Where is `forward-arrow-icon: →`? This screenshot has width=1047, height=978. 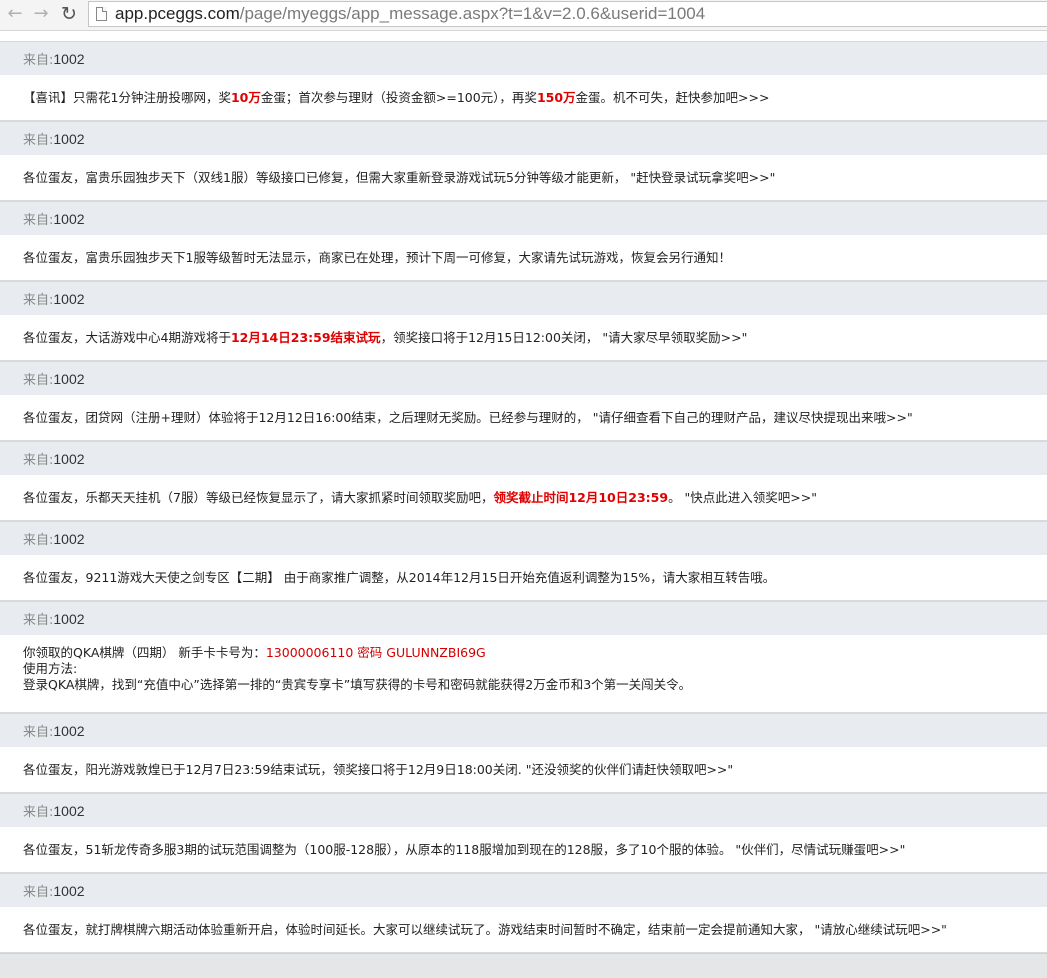
forward-arrow-icon: → is located at coordinates (41, 14).